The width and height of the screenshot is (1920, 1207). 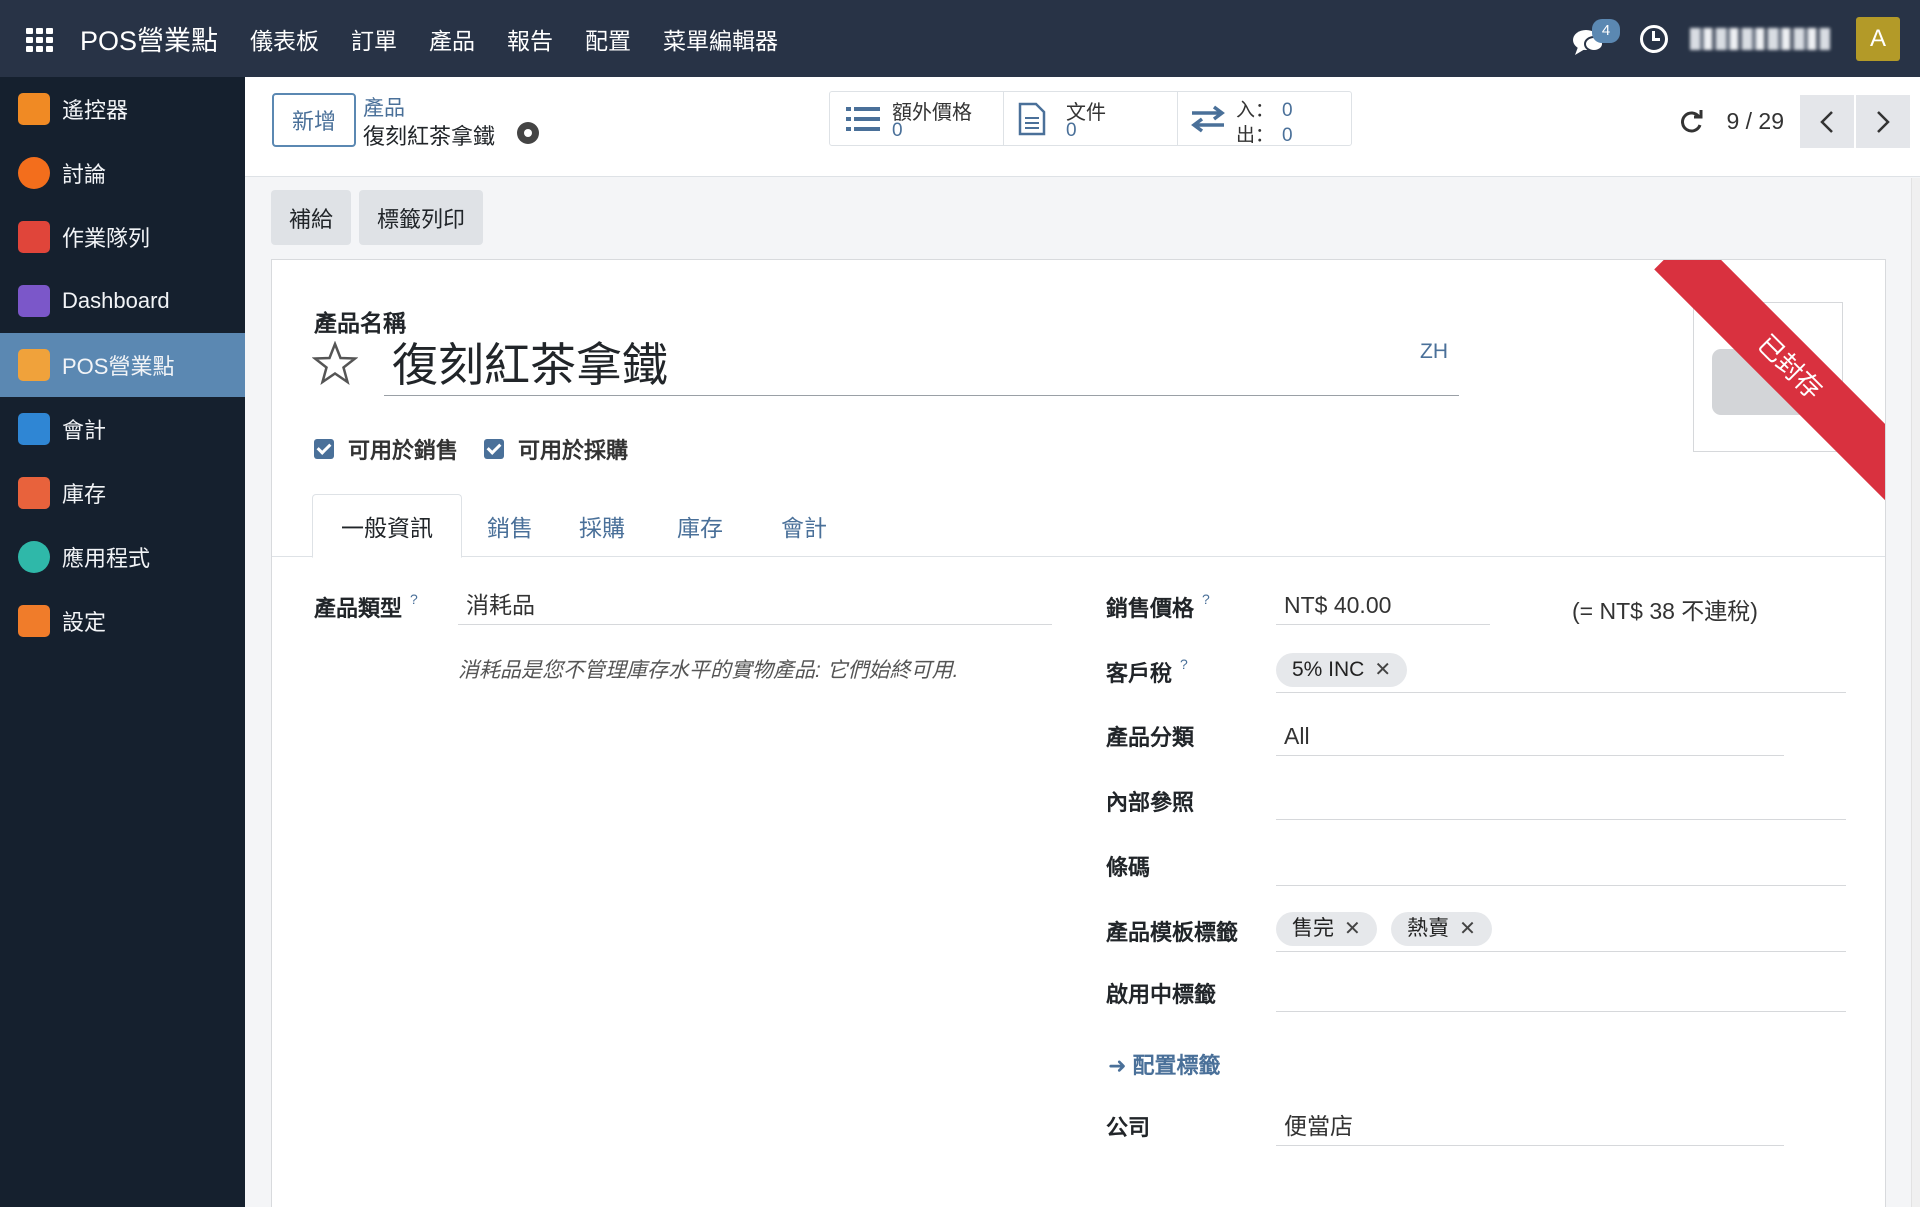 I want to click on sidebar-item-label: 遙控器, so click(x=95, y=110).